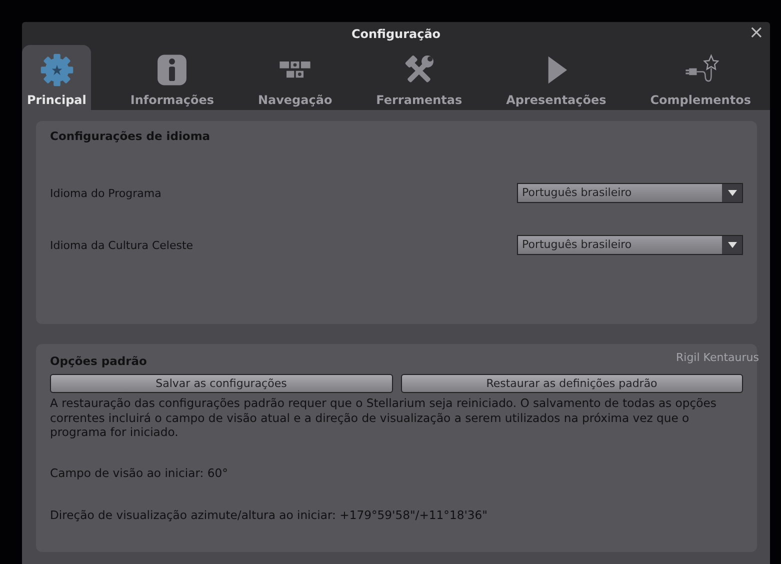  What do you see at coordinates (98, 361) in the screenshot?
I see `section-title: Opções padrão` at bounding box center [98, 361].